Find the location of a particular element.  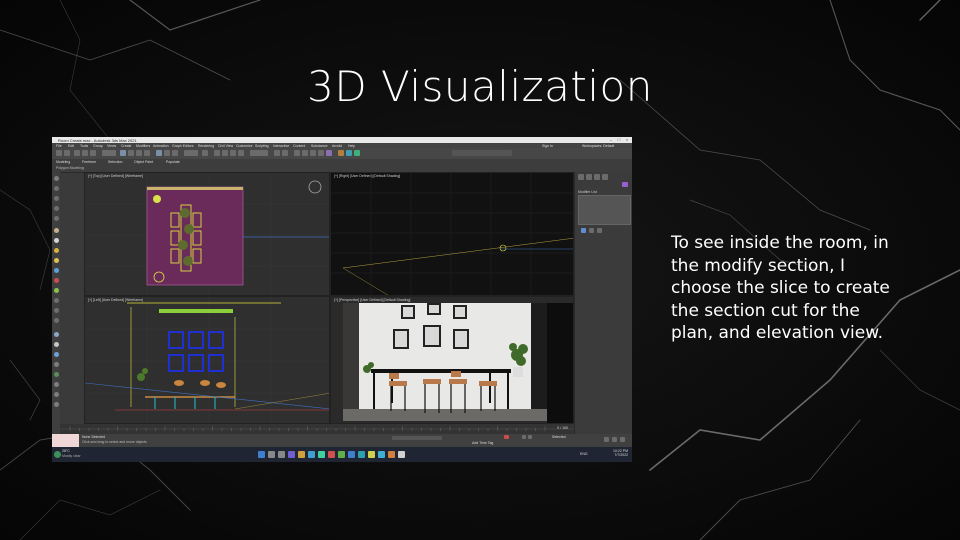

named-selection-select is located at coordinates (259, 153).